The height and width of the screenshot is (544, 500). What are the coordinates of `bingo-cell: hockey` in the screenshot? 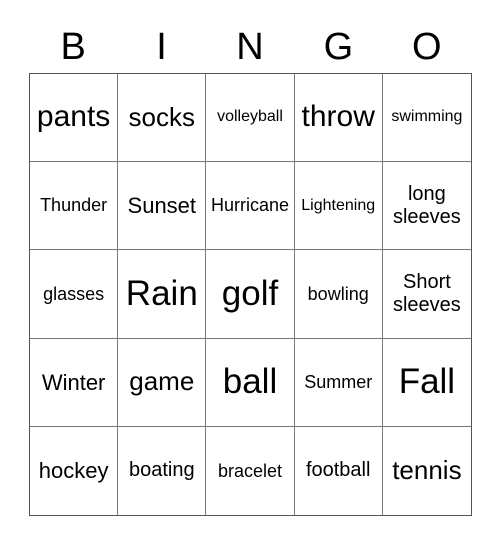 It's located at (74, 470).